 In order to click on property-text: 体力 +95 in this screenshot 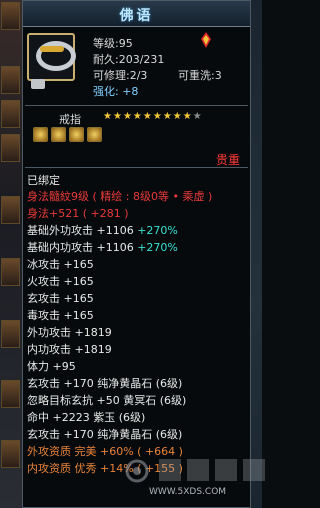, I will do `click(51, 366)`.